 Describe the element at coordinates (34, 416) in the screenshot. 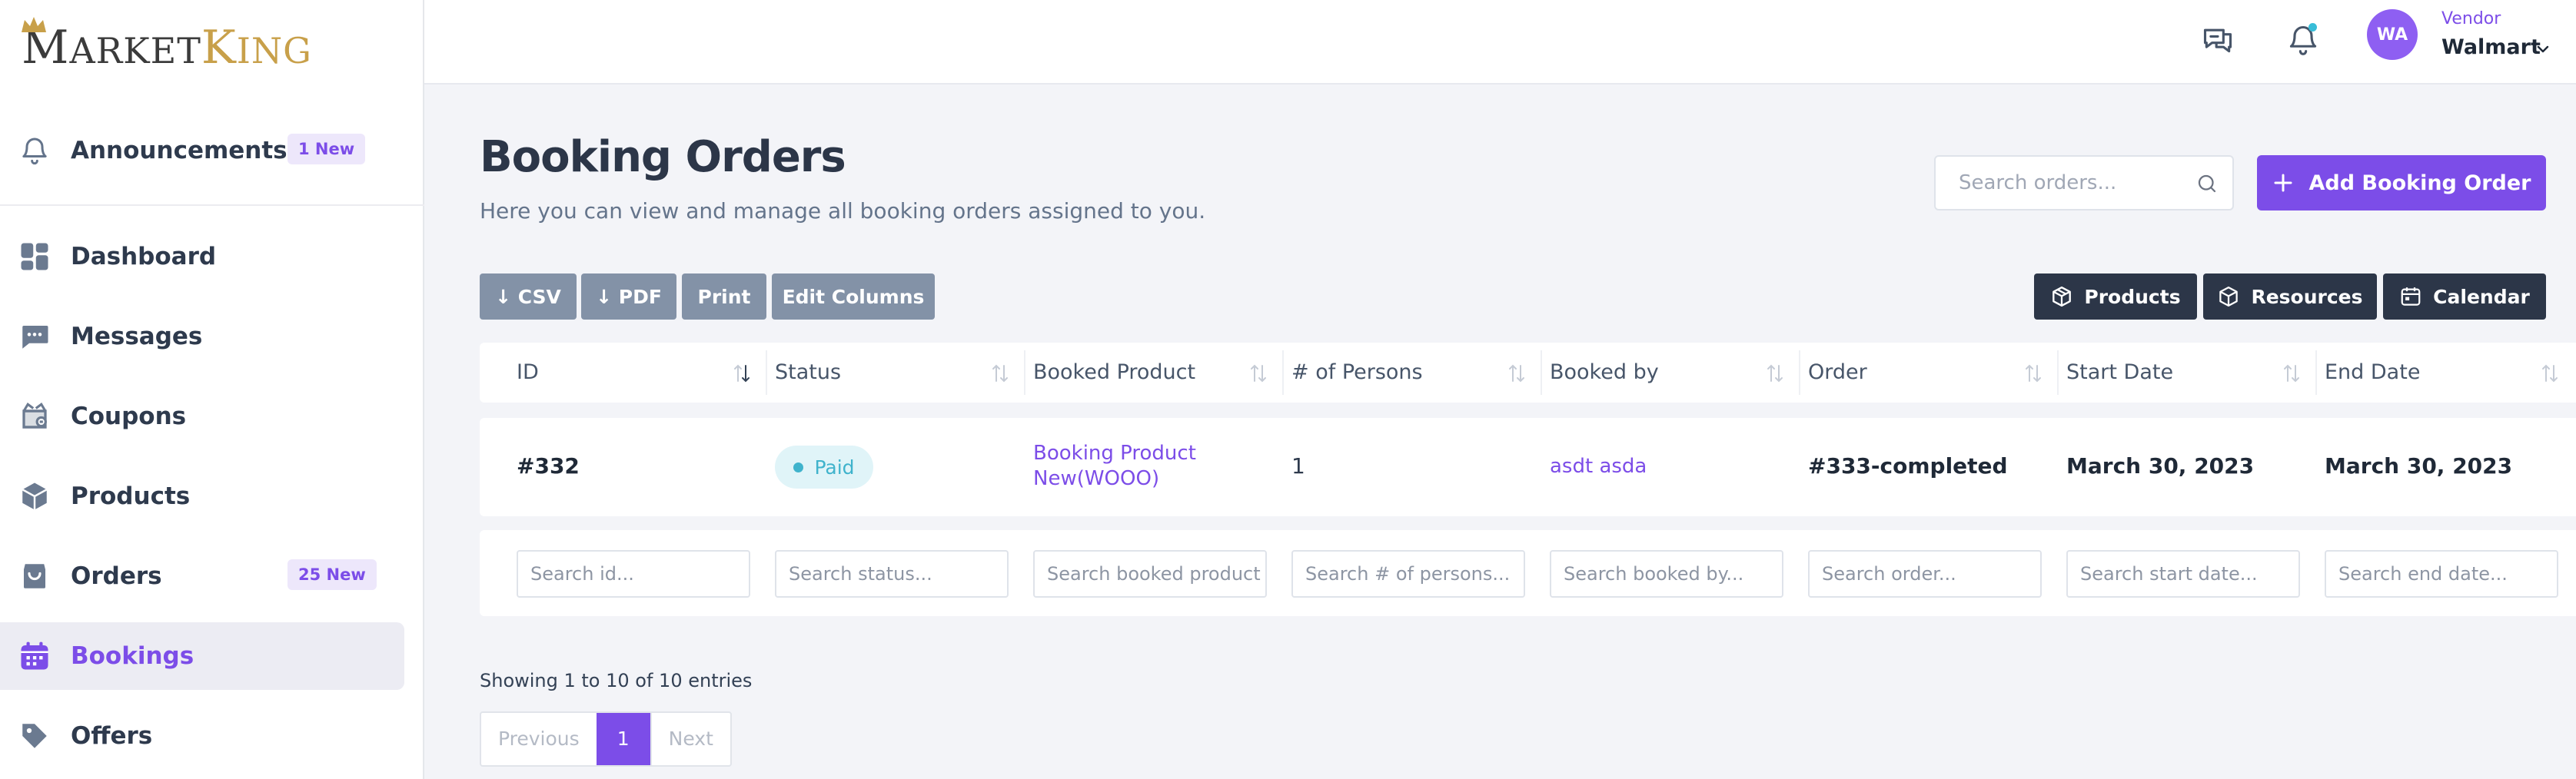

I see `coupon-icon` at that location.